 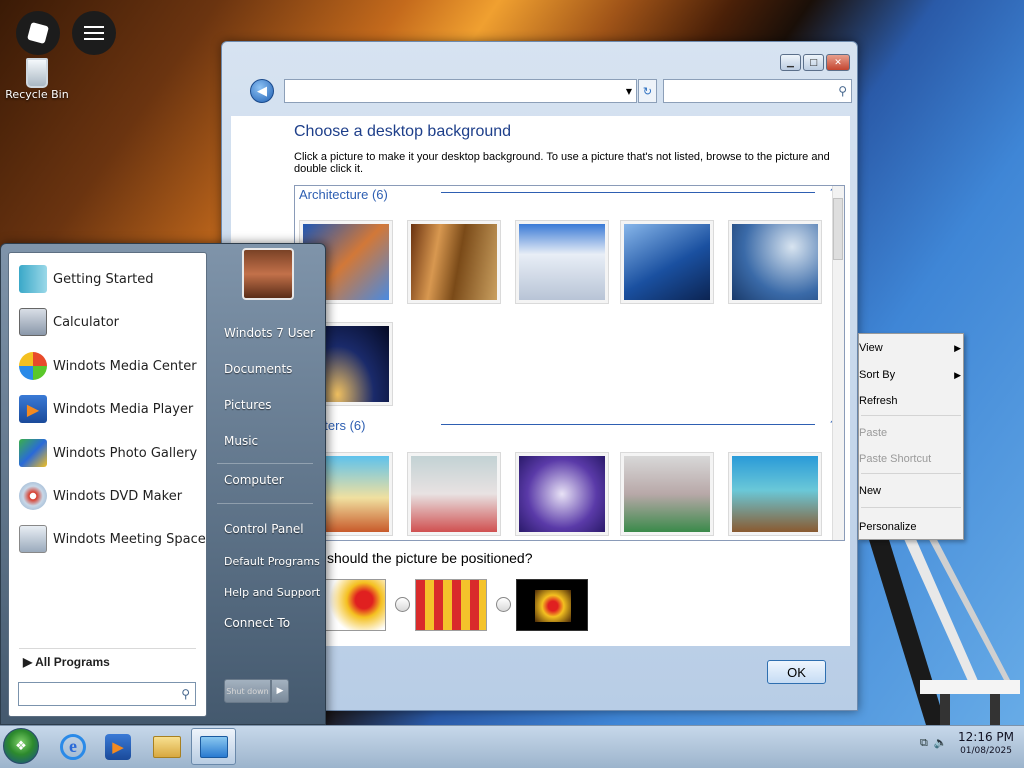 I want to click on recycle-bin-icon, so click(x=37, y=73).